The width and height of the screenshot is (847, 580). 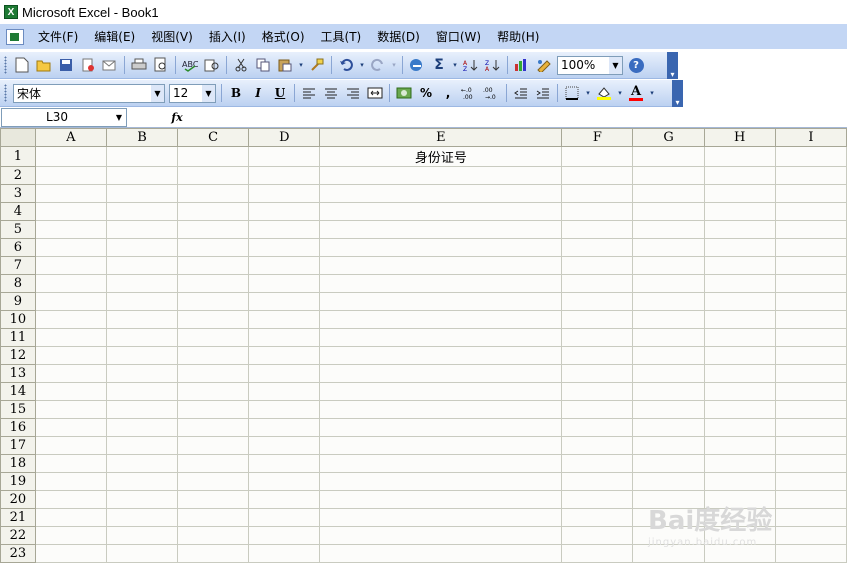 What do you see at coordinates (161, 65) in the screenshot?
I see `print-preview-icon` at bounding box center [161, 65].